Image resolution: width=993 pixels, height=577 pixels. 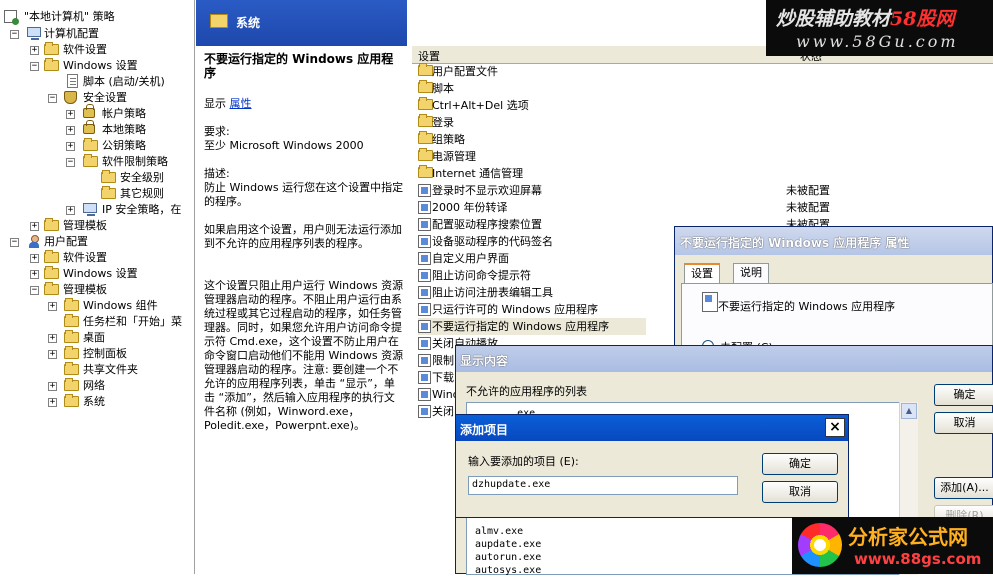 I want to click on list-item: 配置驱动程序搜索位置, so click(x=532, y=224).